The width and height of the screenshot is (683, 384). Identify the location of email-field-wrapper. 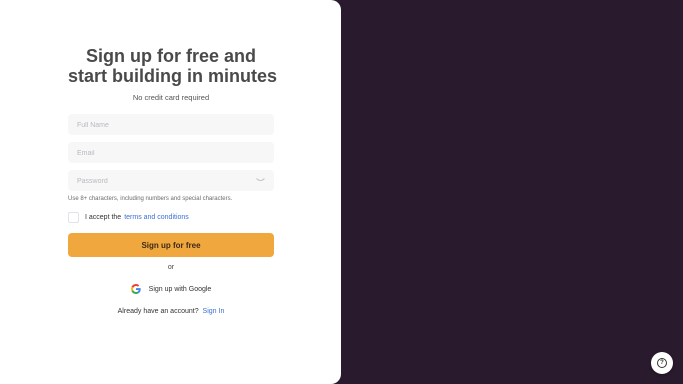
(171, 153).